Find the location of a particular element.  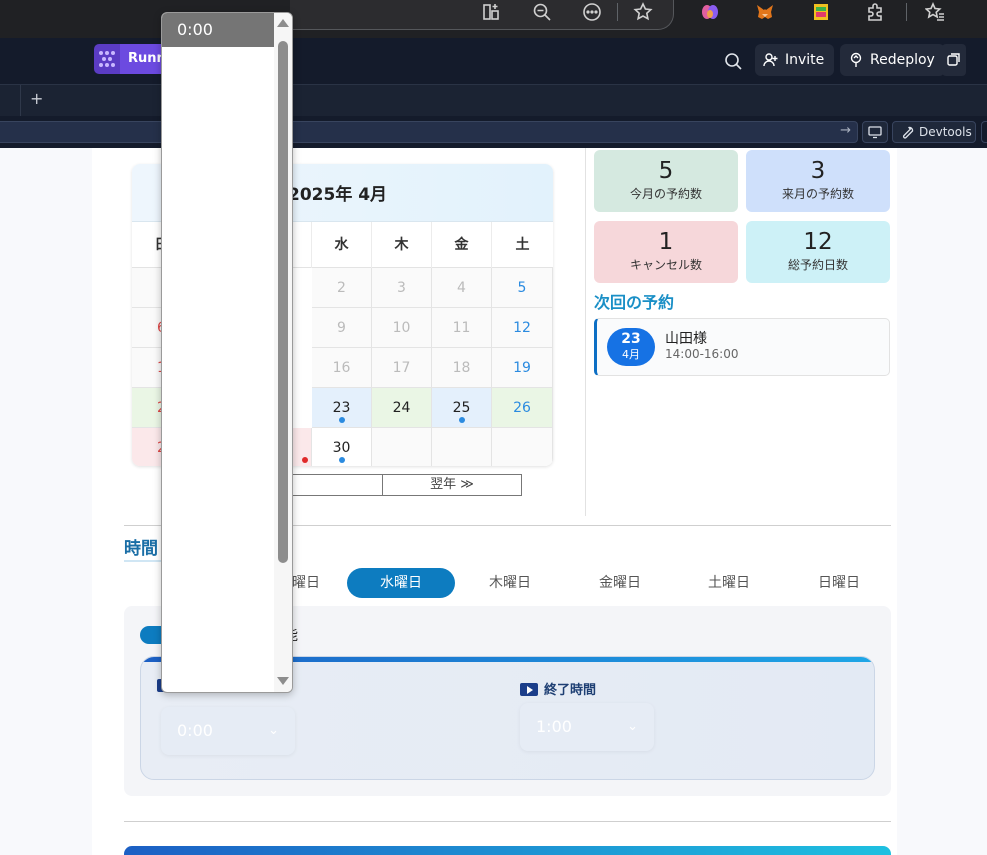

next-section-header-bar is located at coordinates (507, 850).